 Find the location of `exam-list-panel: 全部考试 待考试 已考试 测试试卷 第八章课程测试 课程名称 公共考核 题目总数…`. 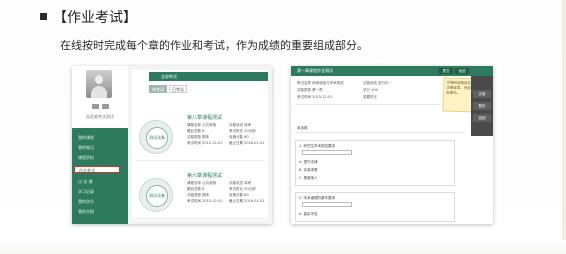

exam-list-panel: 全部考试 待考试 已考试 测试试卷 第八章课程测试 课程名称 公共考核 题目总数… is located at coordinates (200, 145).